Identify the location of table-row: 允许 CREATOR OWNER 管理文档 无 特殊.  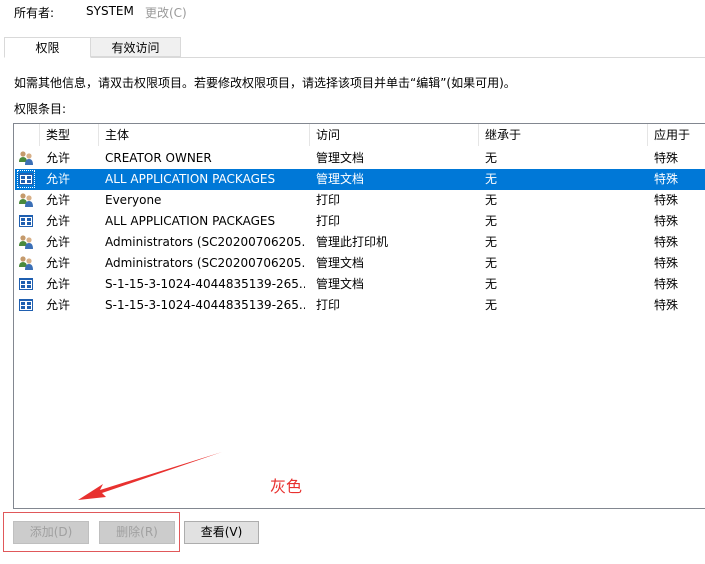
(360, 158).